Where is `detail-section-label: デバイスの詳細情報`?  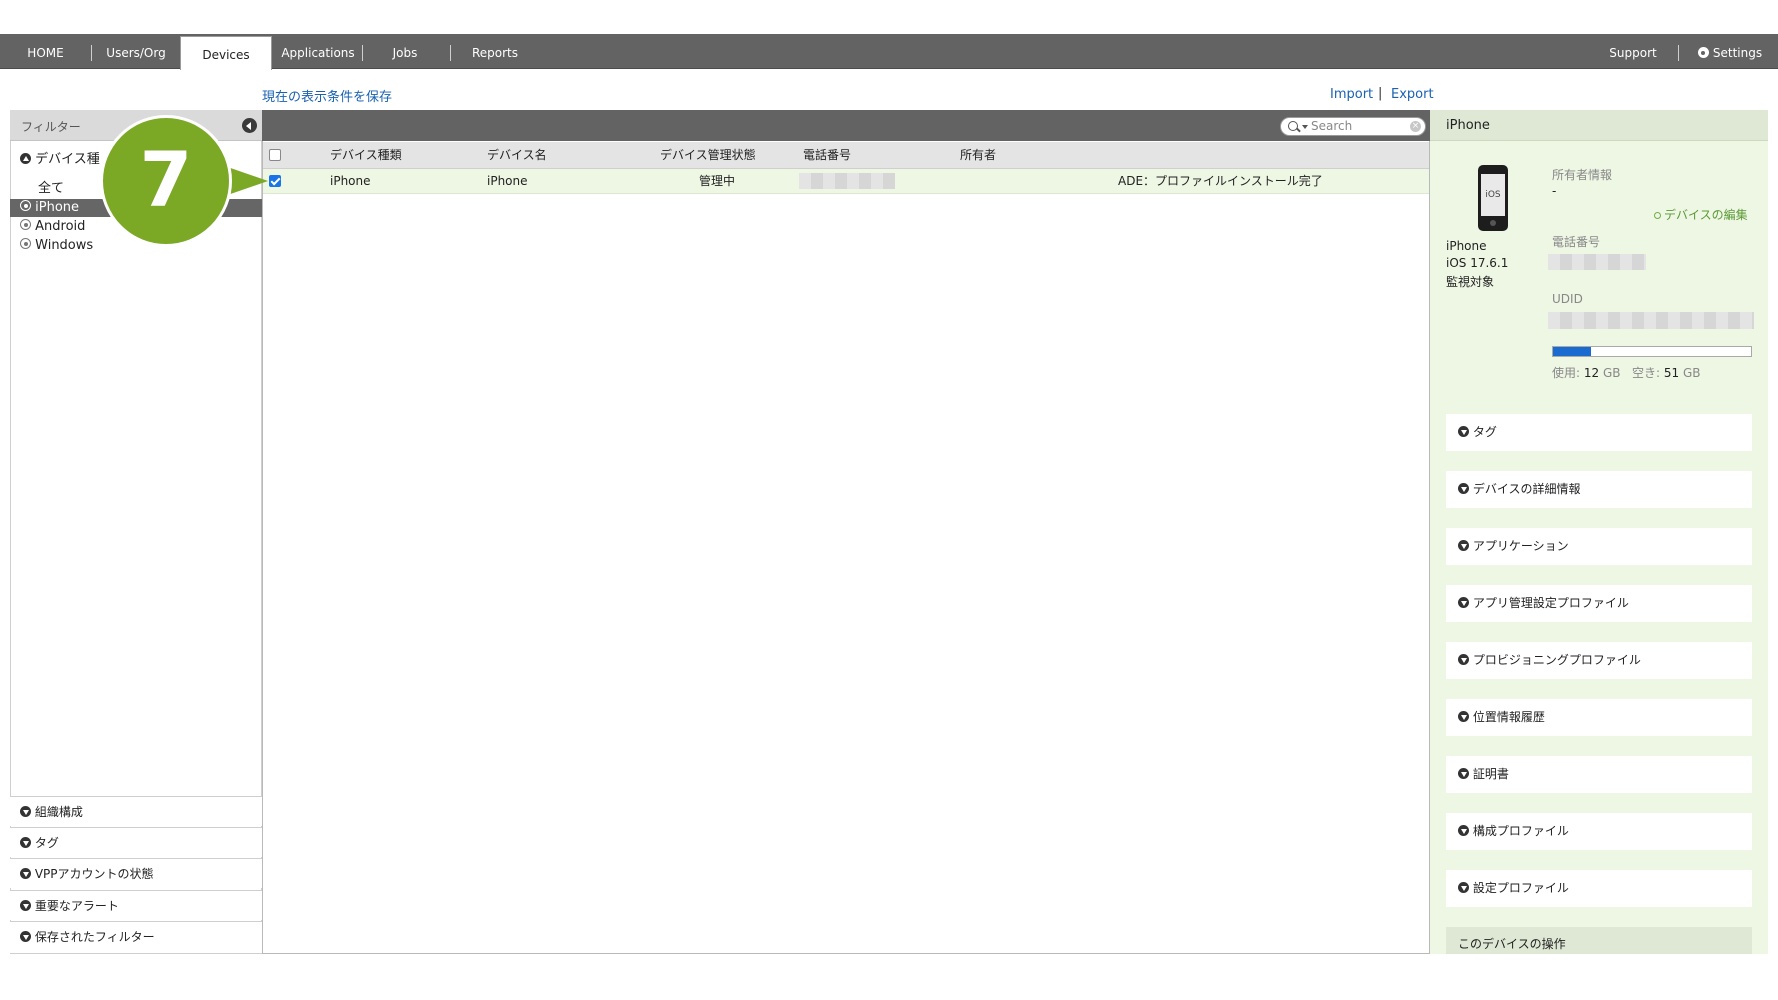 detail-section-label: デバイスの詳細情報 is located at coordinates (1526, 489).